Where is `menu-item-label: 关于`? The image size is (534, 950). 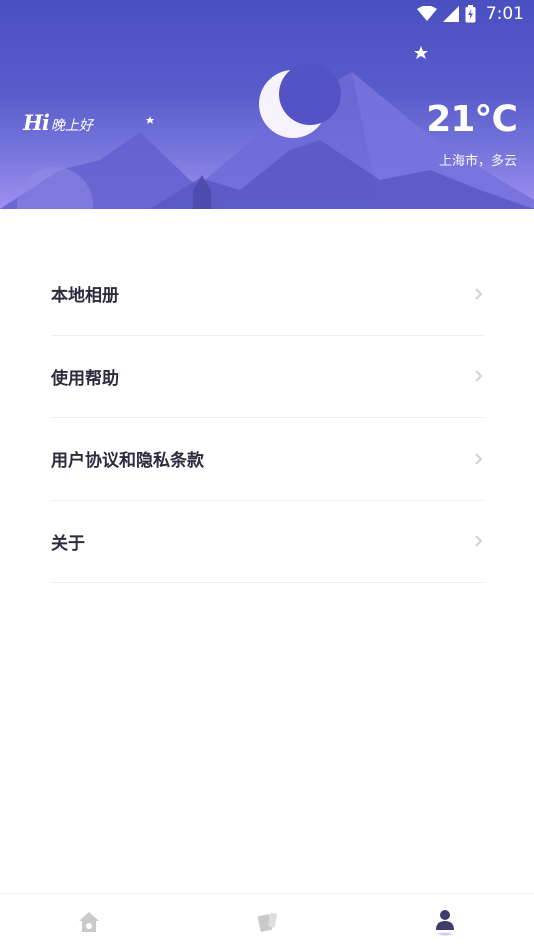
menu-item-label: 关于 is located at coordinates (68, 543).